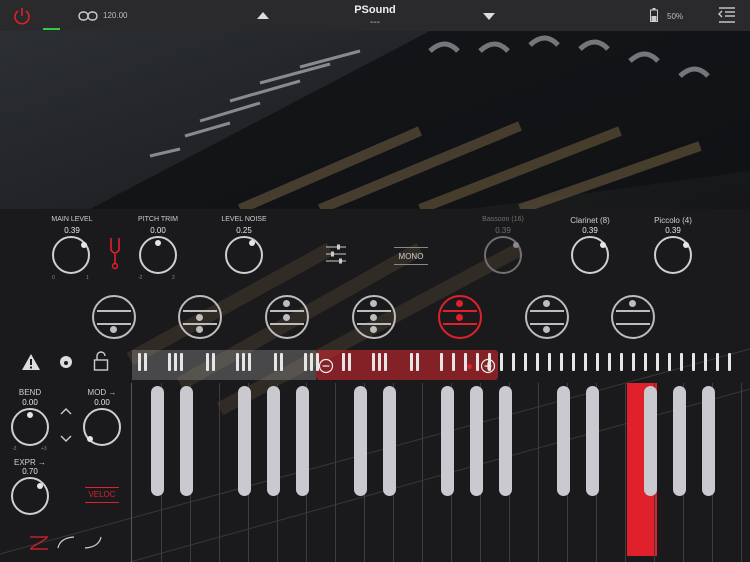 Image resolution: width=750 pixels, height=562 pixels. I want to click on bend-knob, so click(30, 427).